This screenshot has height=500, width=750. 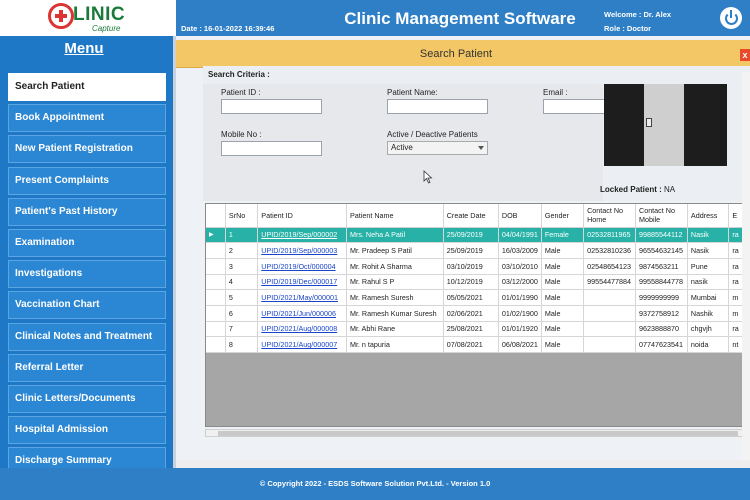 What do you see at coordinates (574, 106) in the screenshot?
I see `email-input` at bounding box center [574, 106].